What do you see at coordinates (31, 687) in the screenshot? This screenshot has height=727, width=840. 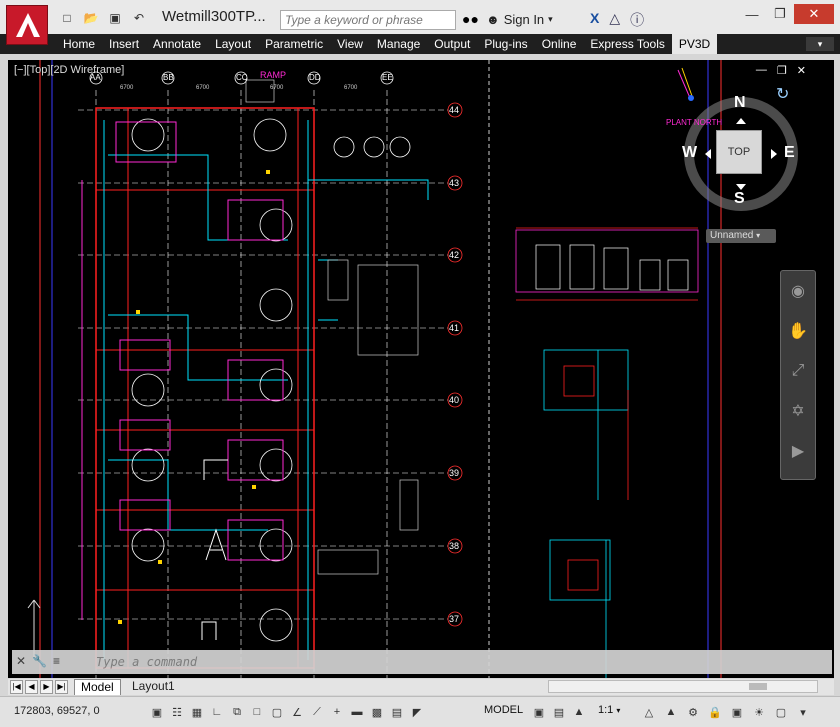 I see `prev-layout-icon: ◀` at bounding box center [31, 687].